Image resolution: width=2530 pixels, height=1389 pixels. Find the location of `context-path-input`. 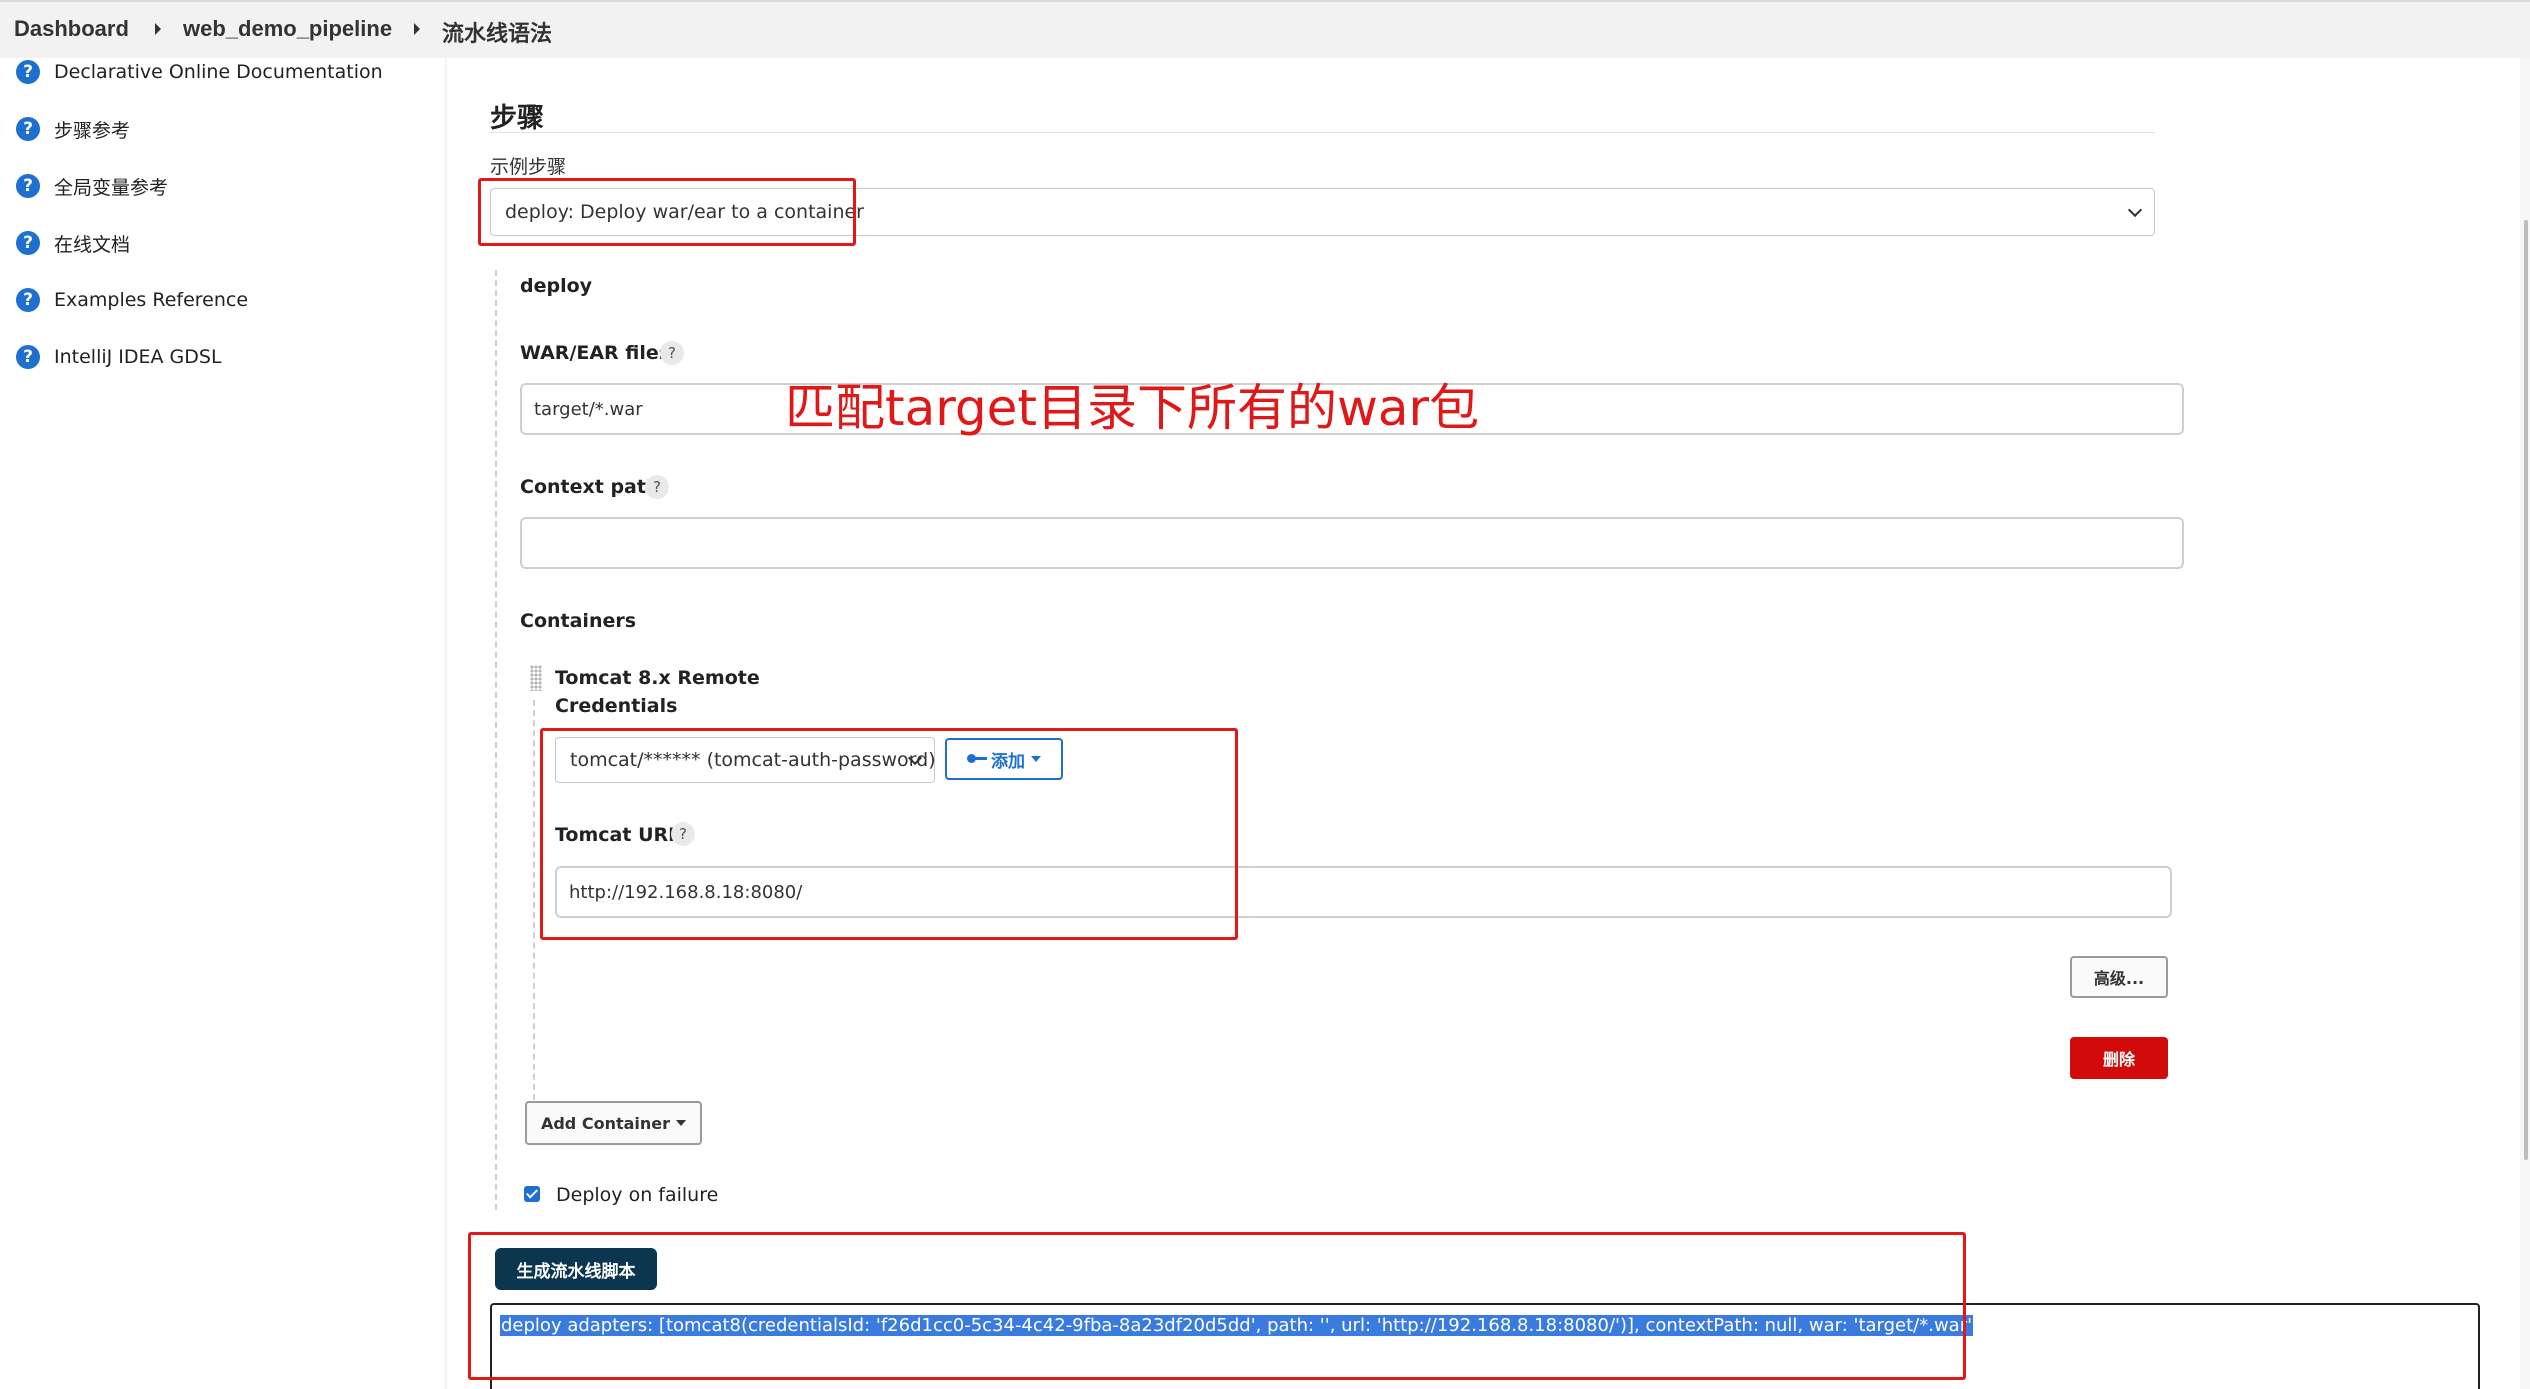

context-path-input is located at coordinates (1352, 543).